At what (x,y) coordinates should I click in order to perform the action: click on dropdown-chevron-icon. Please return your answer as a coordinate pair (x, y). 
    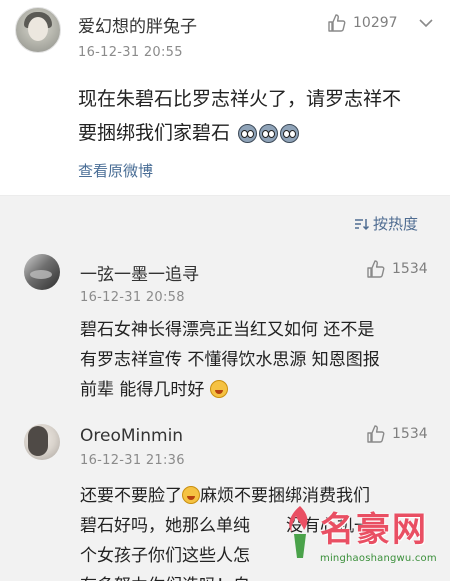
    Looking at the image, I should click on (426, 23).